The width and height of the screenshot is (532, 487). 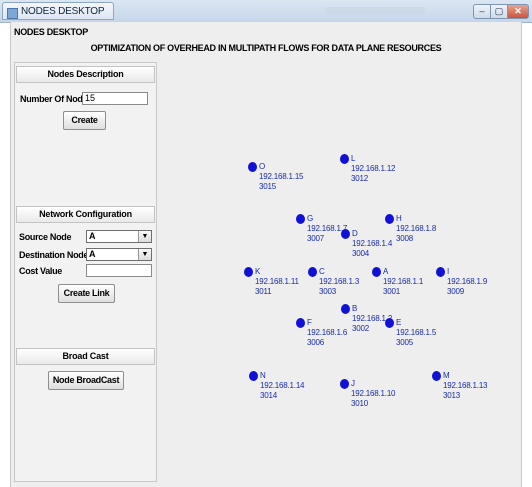 What do you see at coordinates (85, 74) in the screenshot?
I see `nodes-description-header: Nodes Description` at bounding box center [85, 74].